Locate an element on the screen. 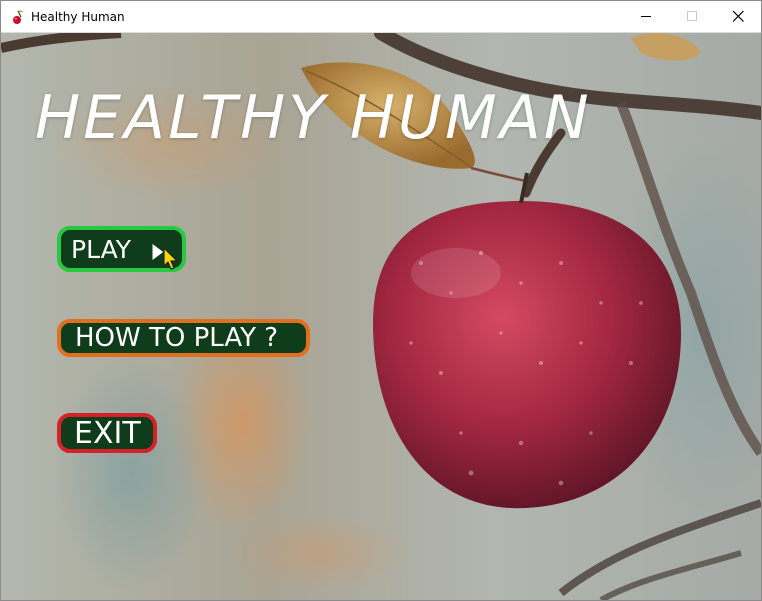  close-button is located at coordinates (738, 16).